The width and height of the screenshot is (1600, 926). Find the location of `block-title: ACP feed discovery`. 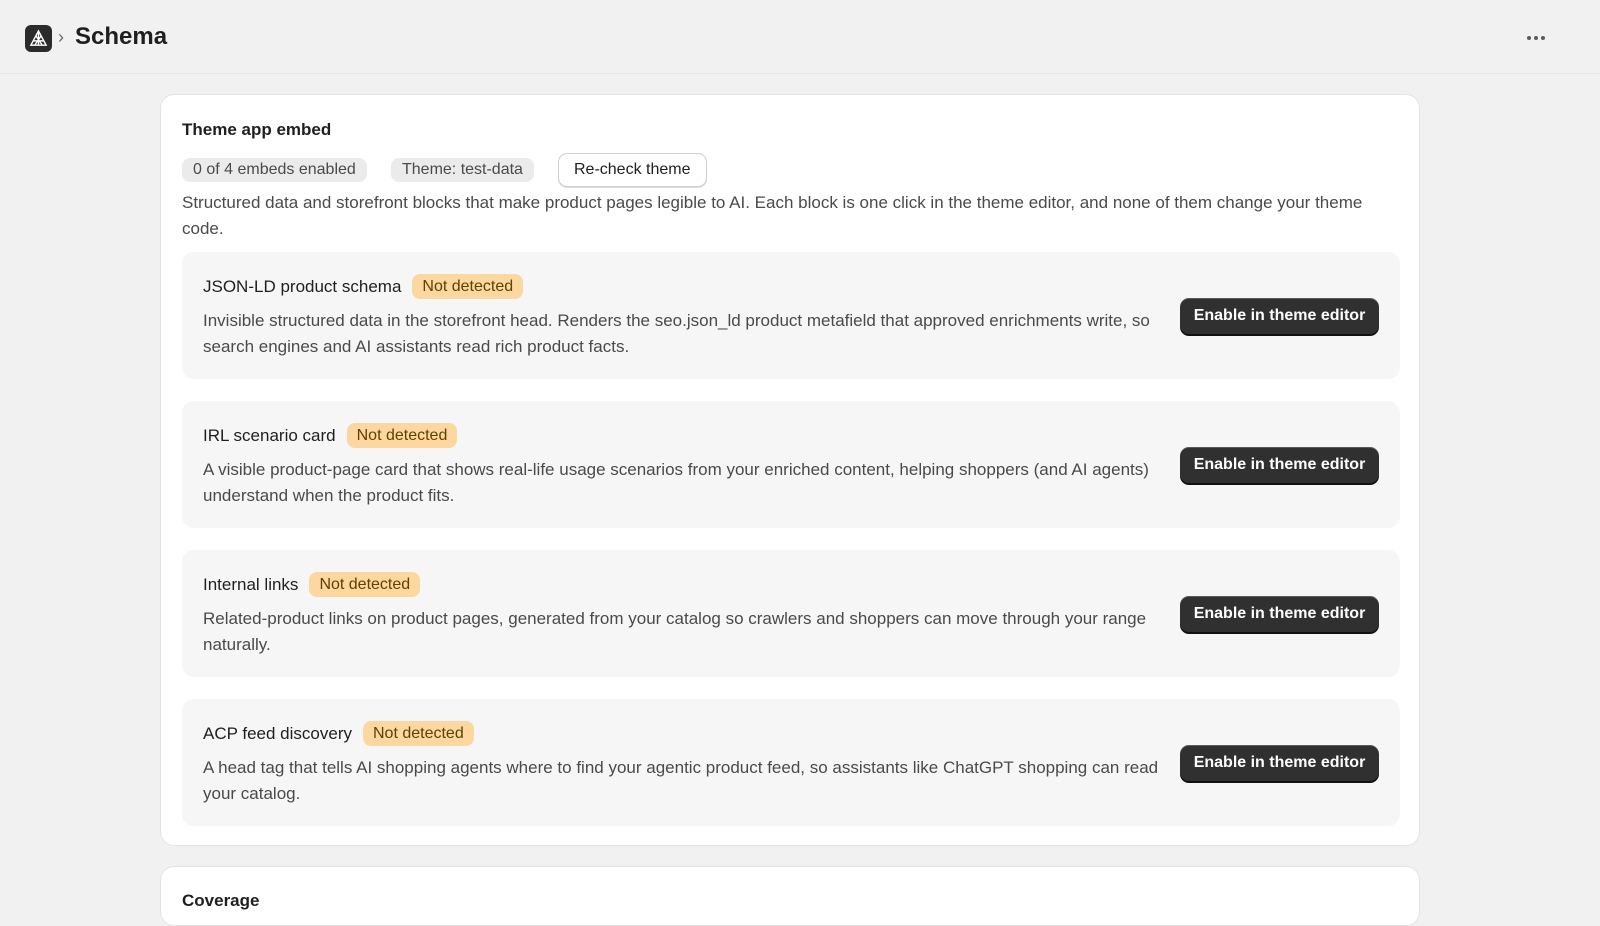

block-title: ACP feed discovery is located at coordinates (277, 733).